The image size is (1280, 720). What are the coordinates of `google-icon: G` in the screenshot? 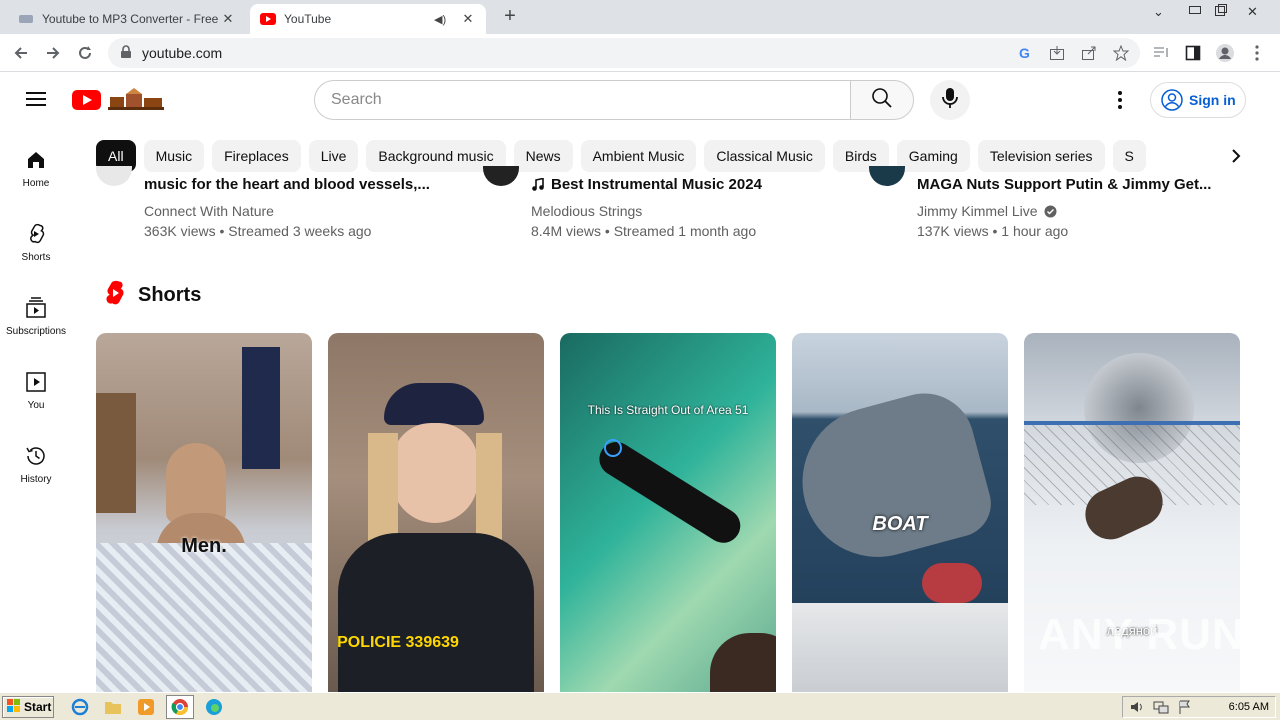 It's located at (1025, 53).